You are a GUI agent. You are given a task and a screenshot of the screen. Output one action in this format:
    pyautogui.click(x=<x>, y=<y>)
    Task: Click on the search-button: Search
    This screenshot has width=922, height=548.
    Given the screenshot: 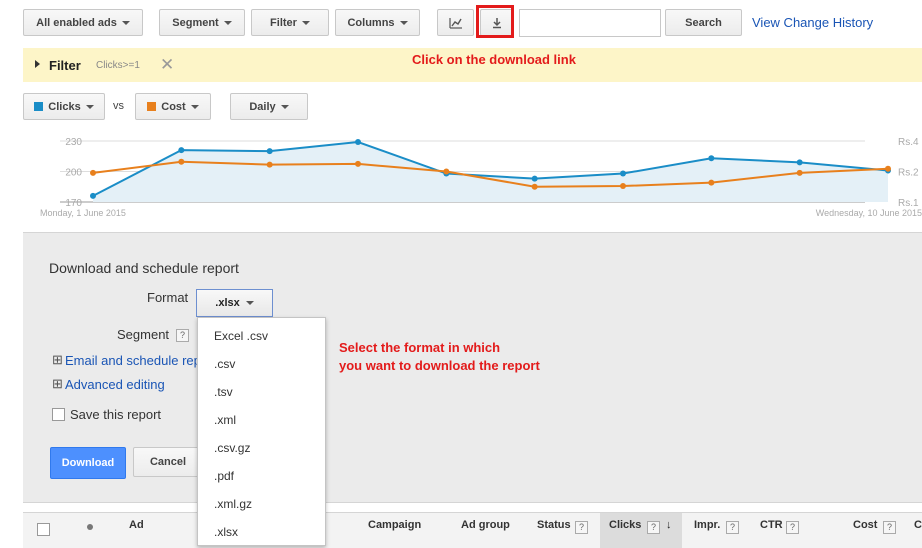 What is the action you would take?
    pyautogui.click(x=703, y=22)
    